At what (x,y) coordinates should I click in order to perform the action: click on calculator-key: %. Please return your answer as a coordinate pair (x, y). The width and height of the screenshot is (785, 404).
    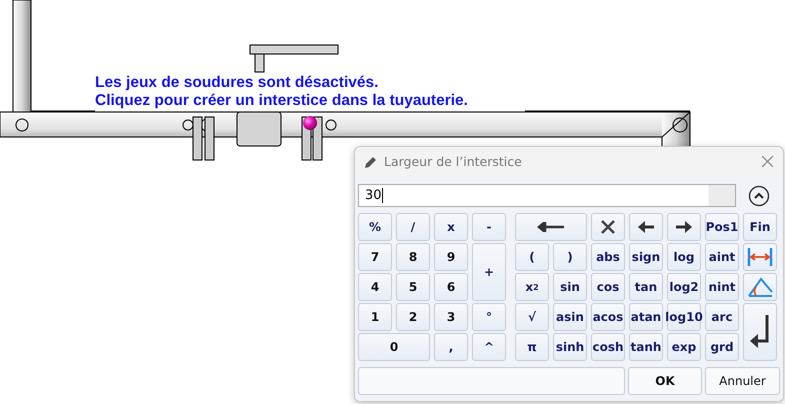
    Looking at the image, I should click on (375, 227).